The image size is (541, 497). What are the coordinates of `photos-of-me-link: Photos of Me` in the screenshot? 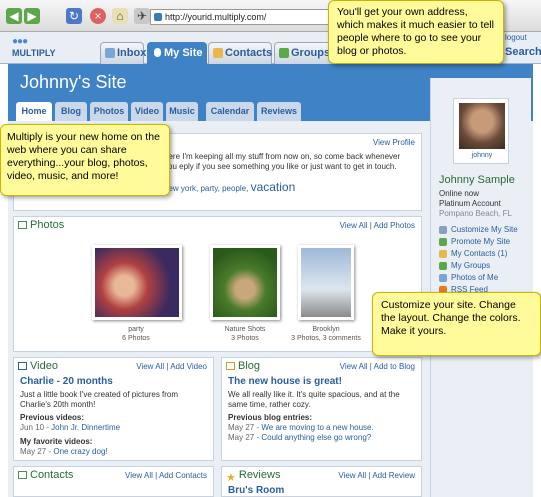 It's located at (468, 277).